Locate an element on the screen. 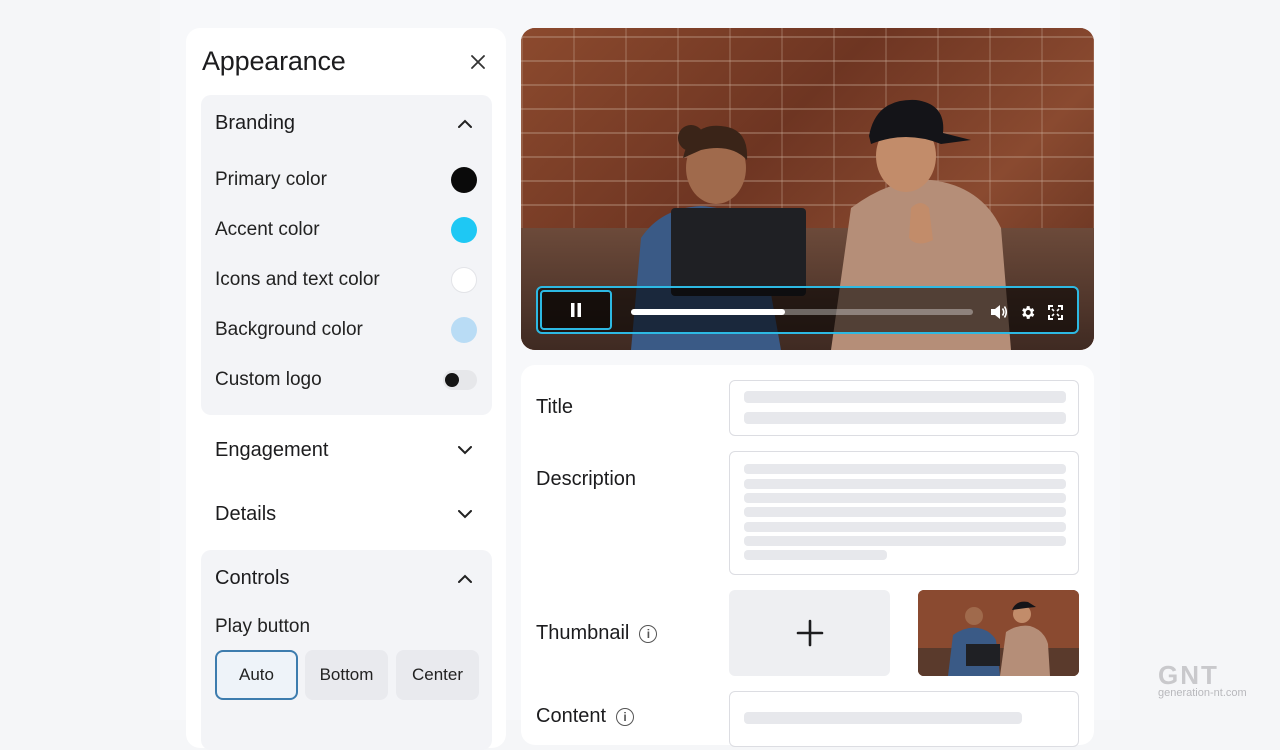  progress-track is located at coordinates (802, 312).